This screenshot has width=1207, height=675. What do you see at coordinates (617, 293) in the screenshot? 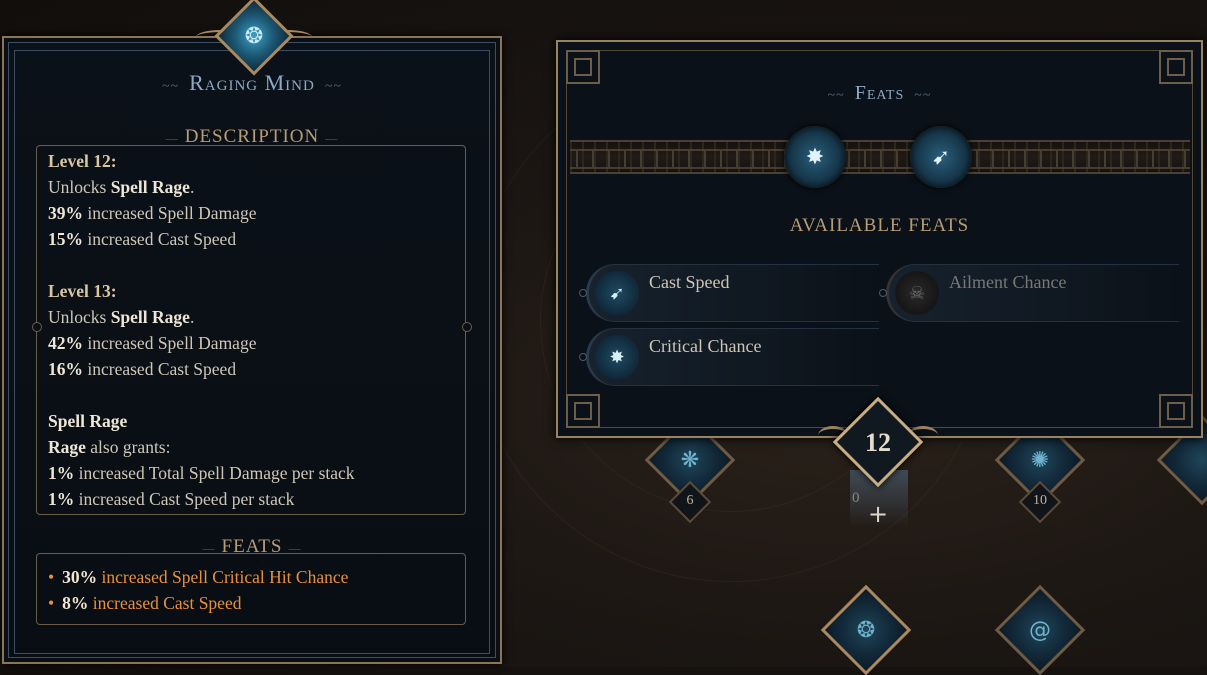
I see `cast-speed-icon: ➹` at bounding box center [617, 293].